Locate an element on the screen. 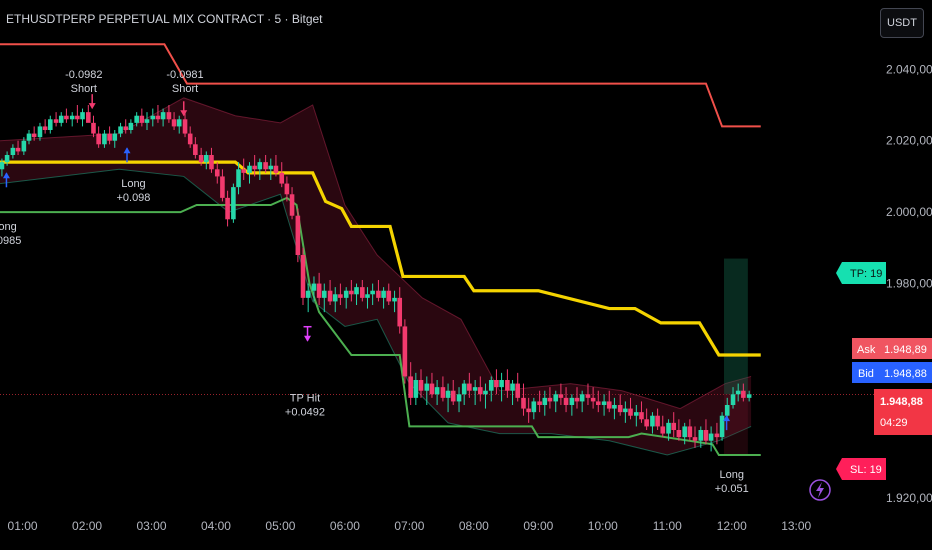 This screenshot has width=932, height=550. bar-countdown: 04:29 is located at coordinates (894, 423).